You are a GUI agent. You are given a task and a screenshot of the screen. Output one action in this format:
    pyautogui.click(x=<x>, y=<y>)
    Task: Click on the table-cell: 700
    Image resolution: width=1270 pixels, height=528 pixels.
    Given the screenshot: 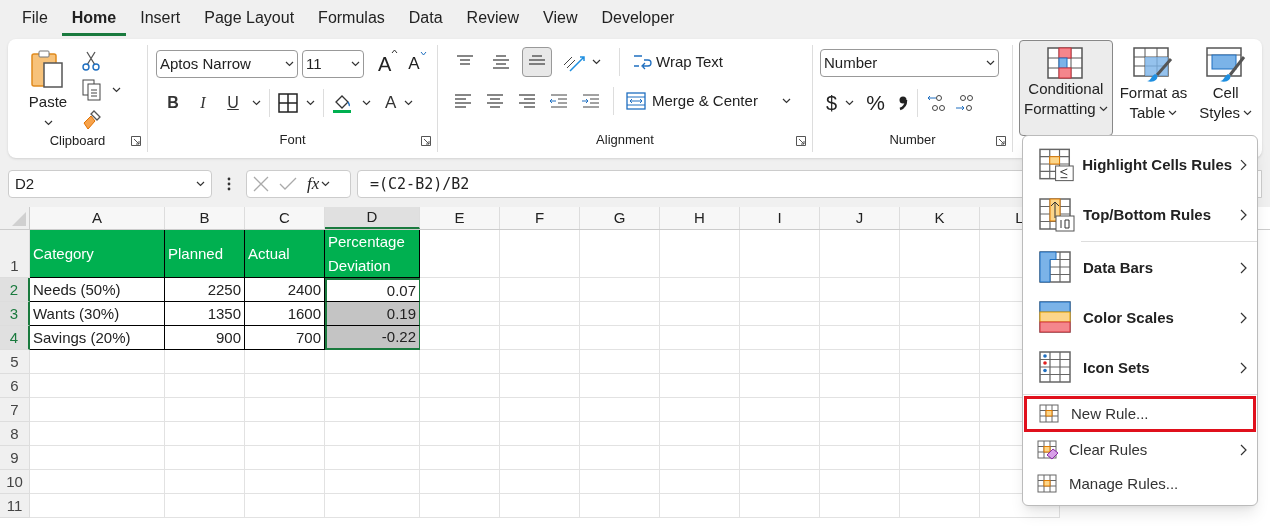 What is the action you would take?
    pyautogui.click(x=285, y=338)
    